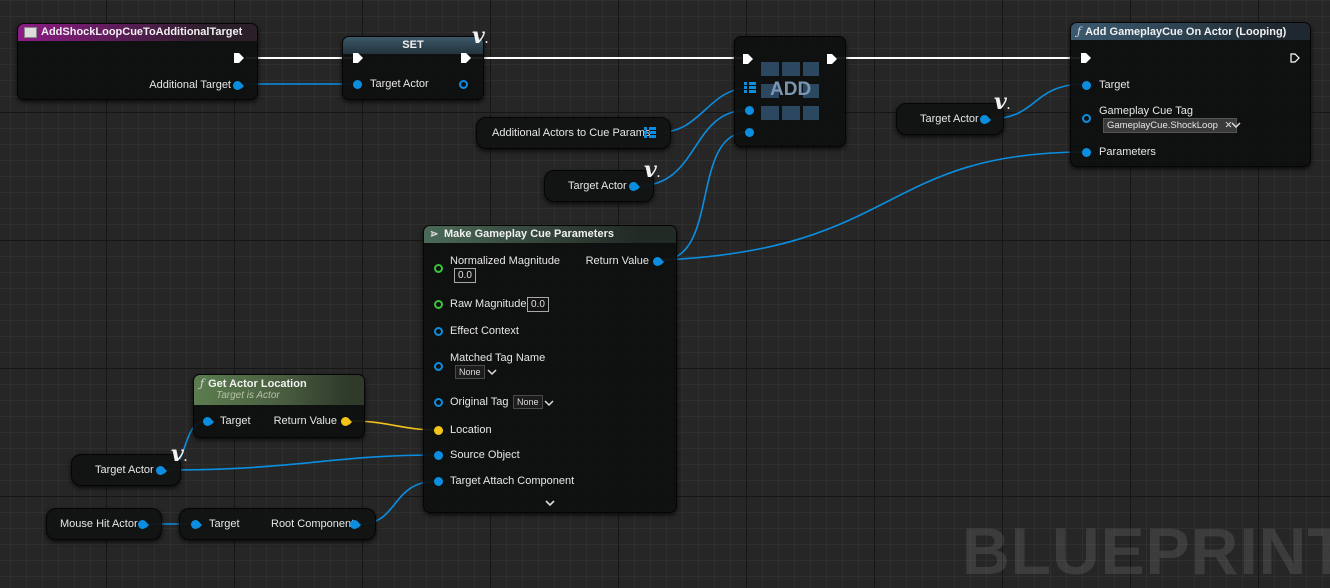  What do you see at coordinates (617, 261) in the screenshot?
I see `make-return-value-label: Return Value` at bounding box center [617, 261].